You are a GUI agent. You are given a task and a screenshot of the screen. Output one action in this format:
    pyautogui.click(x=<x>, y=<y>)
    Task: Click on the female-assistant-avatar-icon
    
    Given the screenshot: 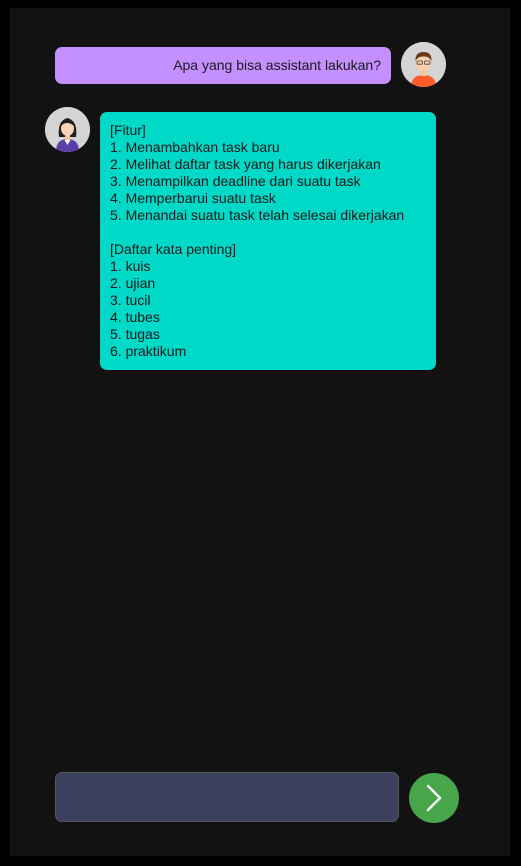 What is the action you would take?
    pyautogui.click(x=67, y=129)
    